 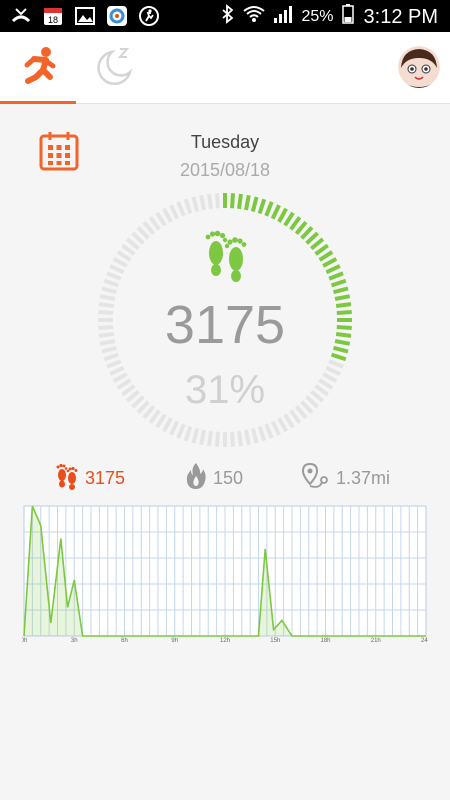 What do you see at coordinates (117, 16) in the screenshot?
I see `app-notification-icon` at bounding box center [117, 16].